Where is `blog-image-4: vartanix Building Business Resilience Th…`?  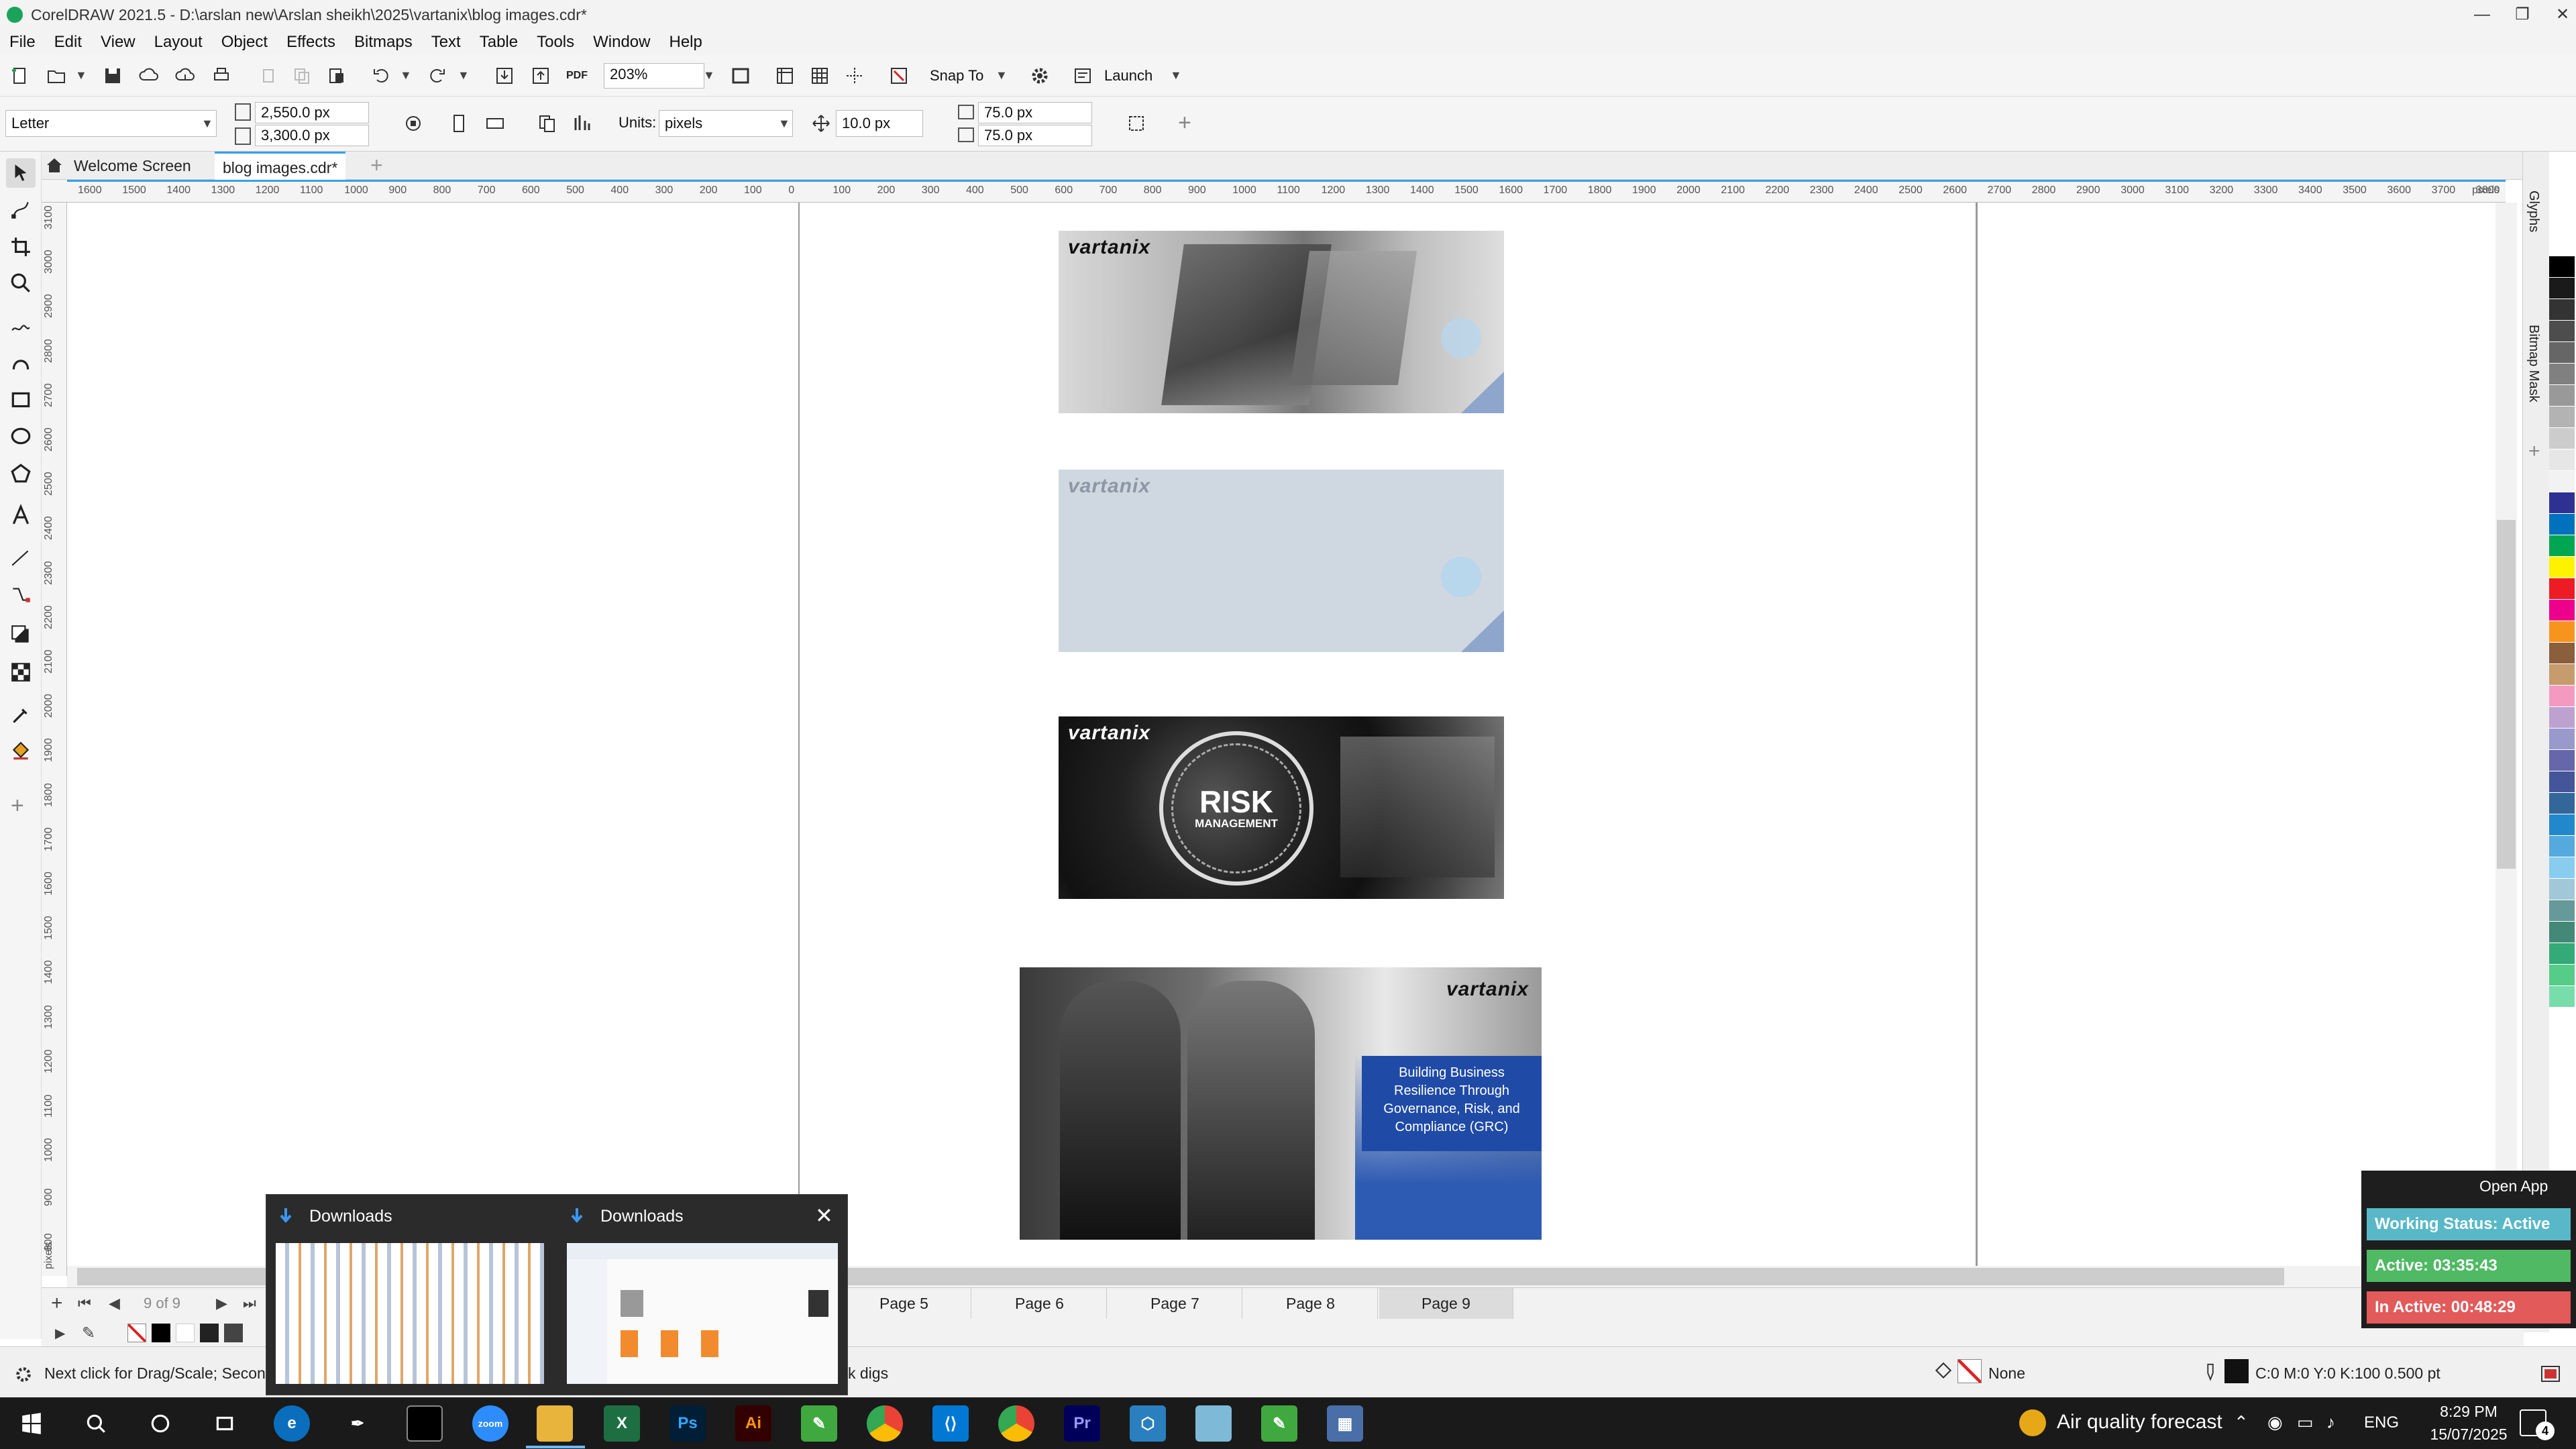
blog-image-4: vartanix Building Business Resilience Th… is located at coordinates (1281, 1103).